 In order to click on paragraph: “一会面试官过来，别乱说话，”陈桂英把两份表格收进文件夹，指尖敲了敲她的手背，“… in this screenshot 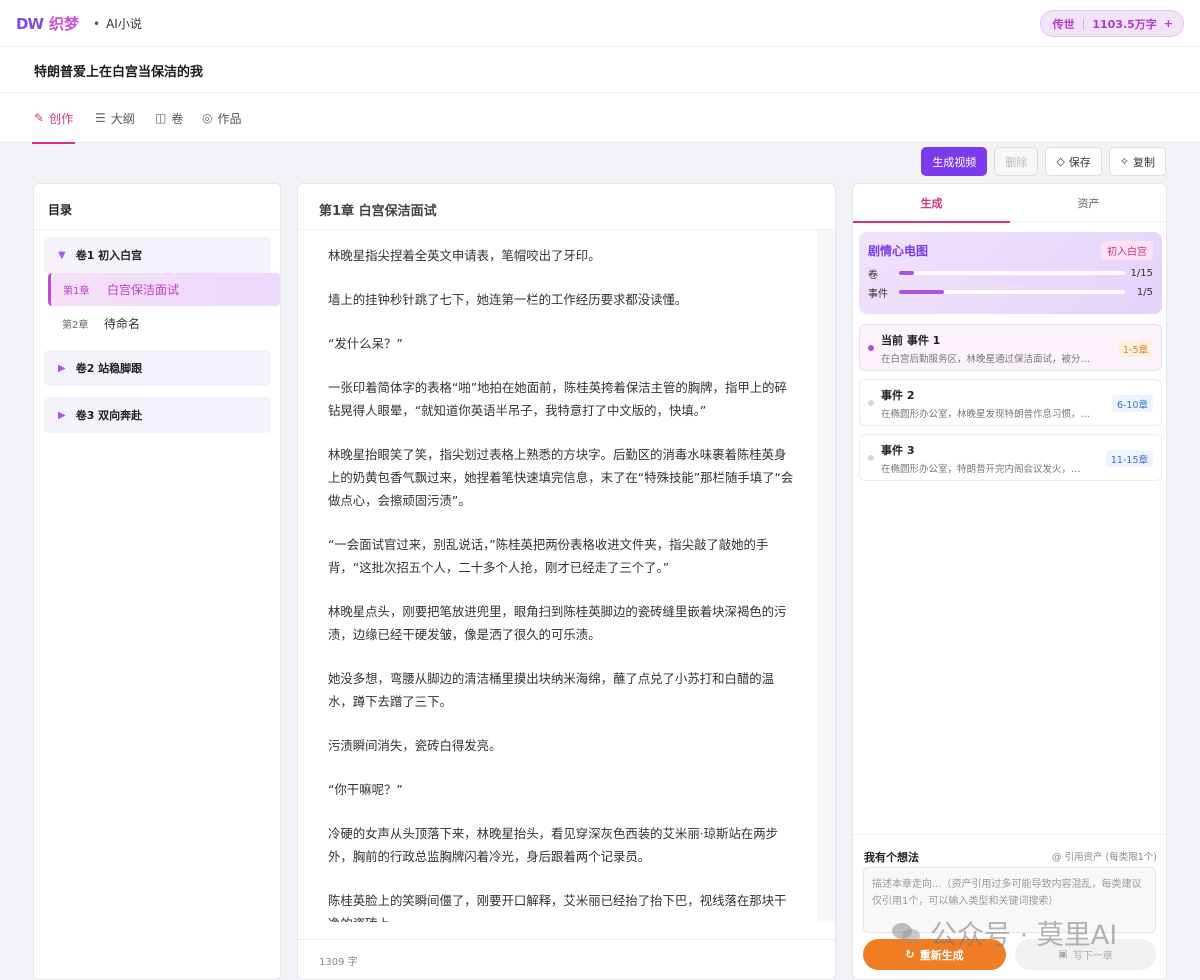, I will do `click(548, 556)`.